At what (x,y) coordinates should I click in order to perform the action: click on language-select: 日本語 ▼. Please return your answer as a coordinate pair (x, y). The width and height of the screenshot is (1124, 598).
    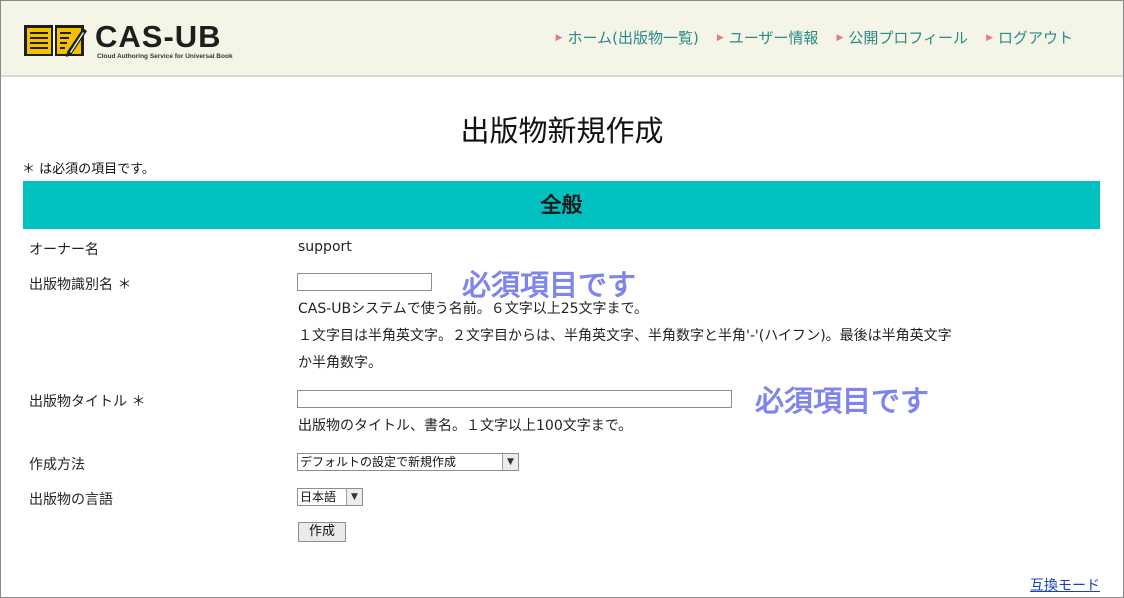
    Looking at the image, I should click on (330, 497).